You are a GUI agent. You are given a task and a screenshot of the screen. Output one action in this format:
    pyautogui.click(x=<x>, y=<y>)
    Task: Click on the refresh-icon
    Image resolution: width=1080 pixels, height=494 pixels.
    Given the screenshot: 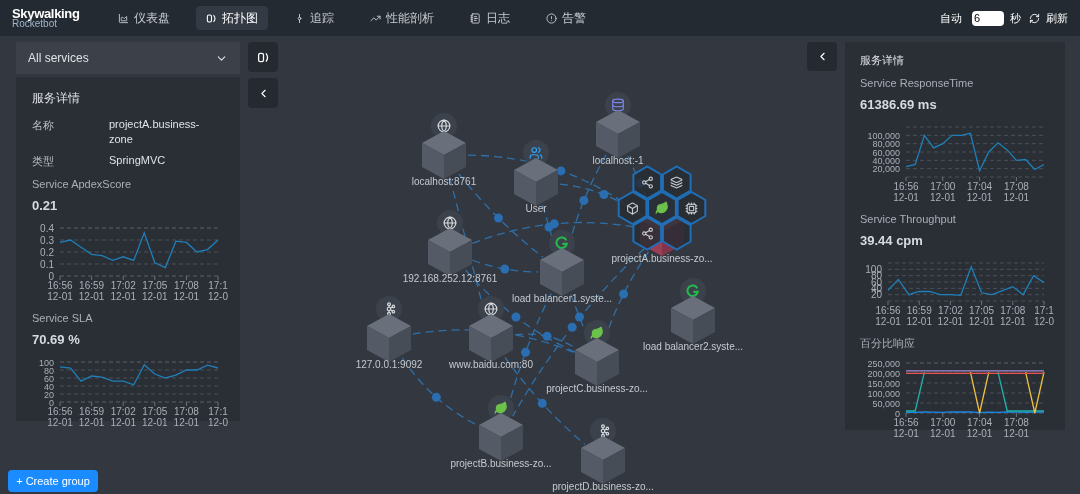 What is the action you would take?
    pyautogui.click(x=1034, y=18)
    